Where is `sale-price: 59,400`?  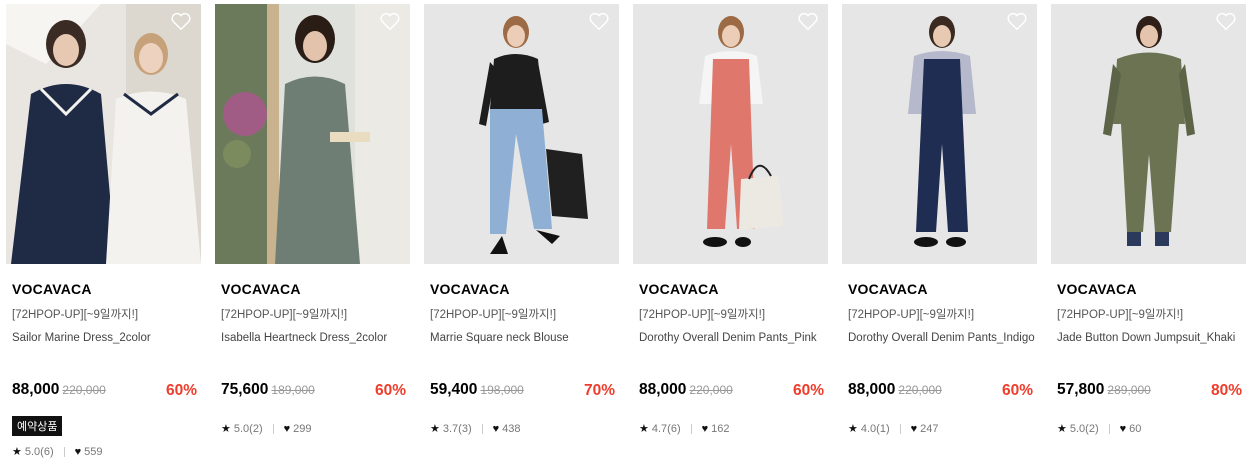 sale-price: 59,400 is located at coordinates (454, 389).